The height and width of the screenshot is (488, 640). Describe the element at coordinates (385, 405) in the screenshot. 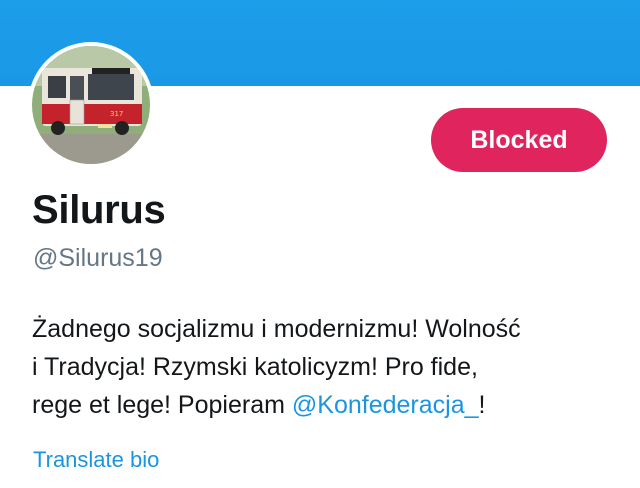

I see `mention-link: @Konfederacja_` at that location.